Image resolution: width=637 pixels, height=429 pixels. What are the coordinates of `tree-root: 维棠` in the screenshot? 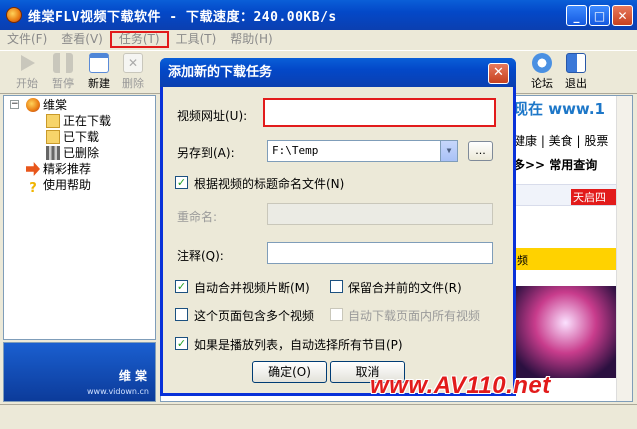 It's located at (46, 105).